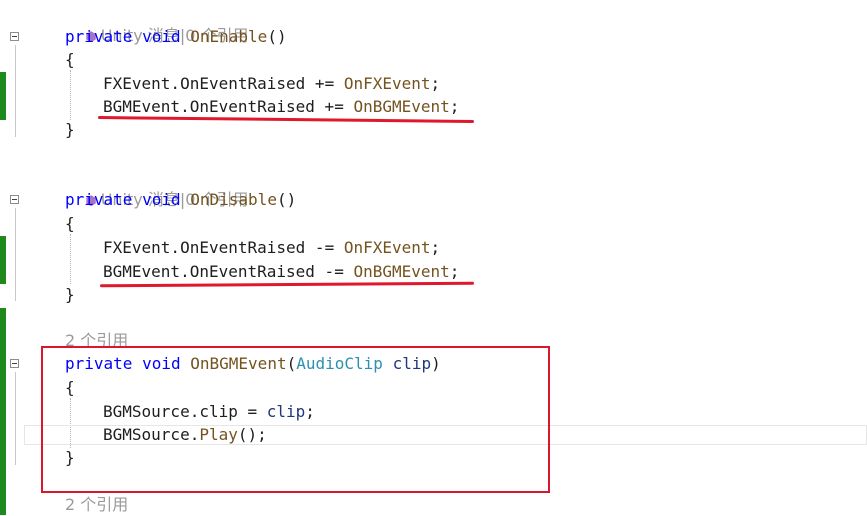 The height and width of the screenshot is (516, 867). Describe the element at coordinates (181, 199) in the screenshot. I see `method-signature: private void OnDisable()` at that location.